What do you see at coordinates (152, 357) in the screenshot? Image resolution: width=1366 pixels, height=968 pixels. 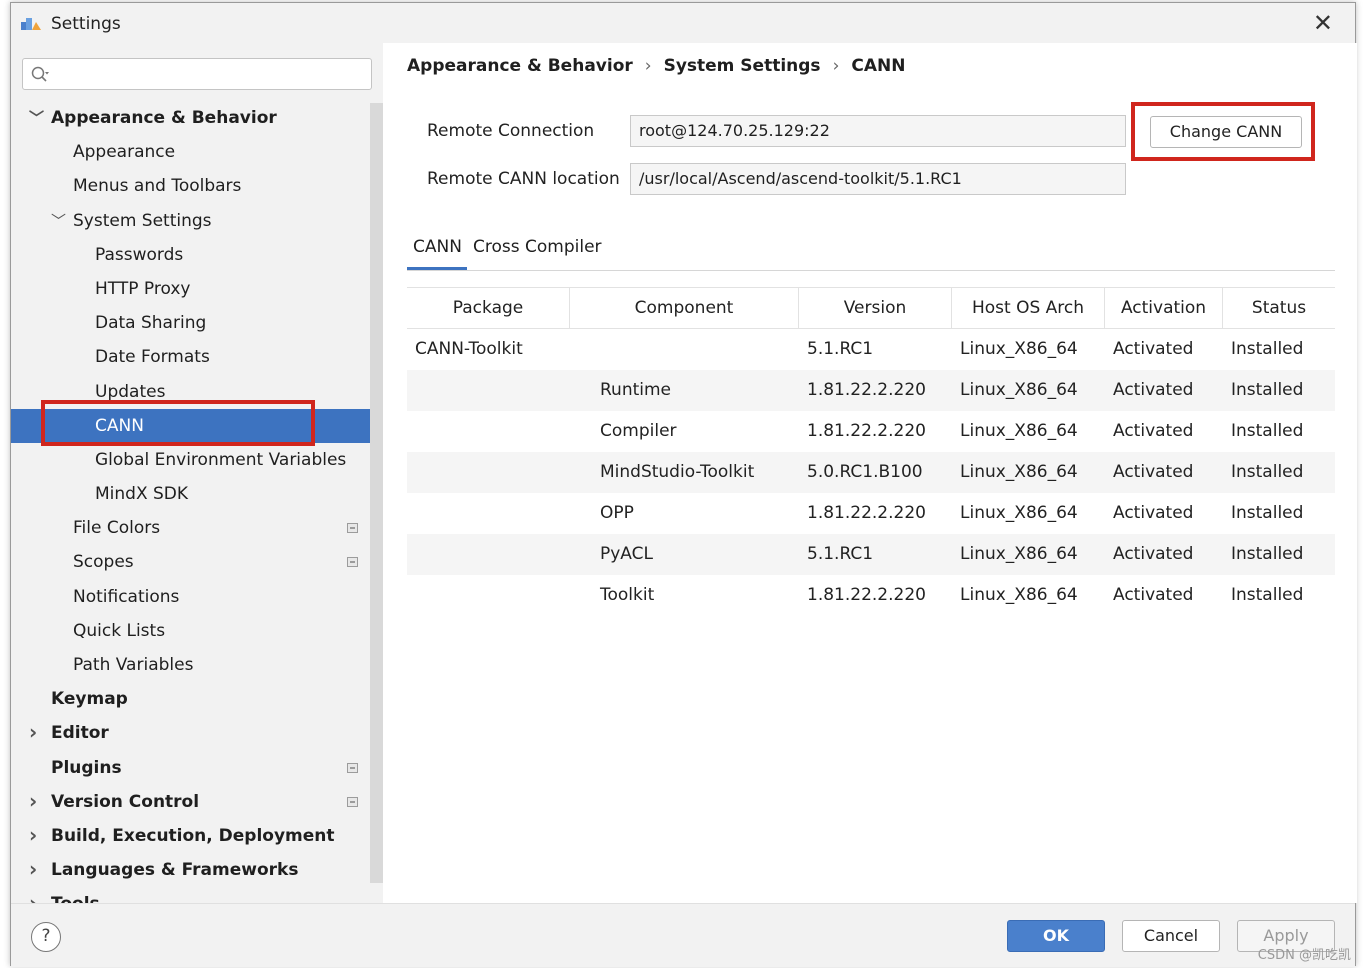 I see `sidebar-item-label: Date Formats` at bounding box center [152, 357].